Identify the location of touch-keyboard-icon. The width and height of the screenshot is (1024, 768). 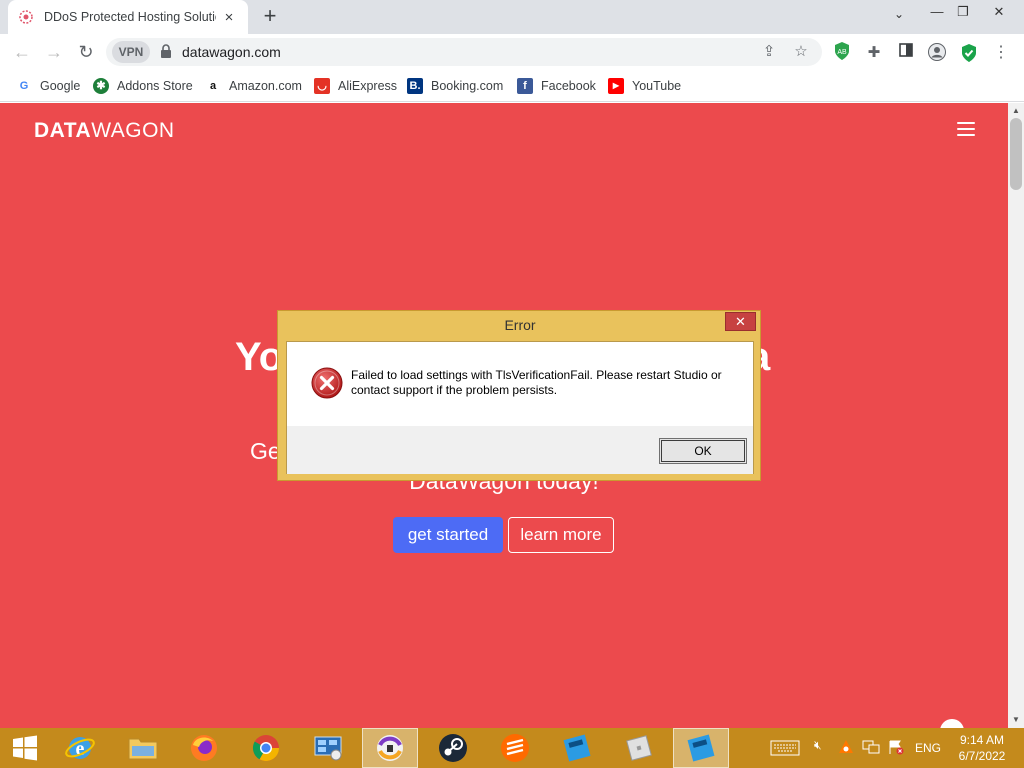
(785, 749).